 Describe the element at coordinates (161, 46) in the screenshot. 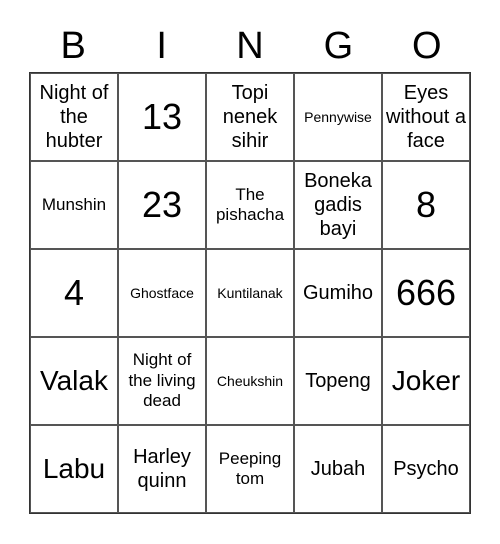

I see `header-letter-i: I` at that location.